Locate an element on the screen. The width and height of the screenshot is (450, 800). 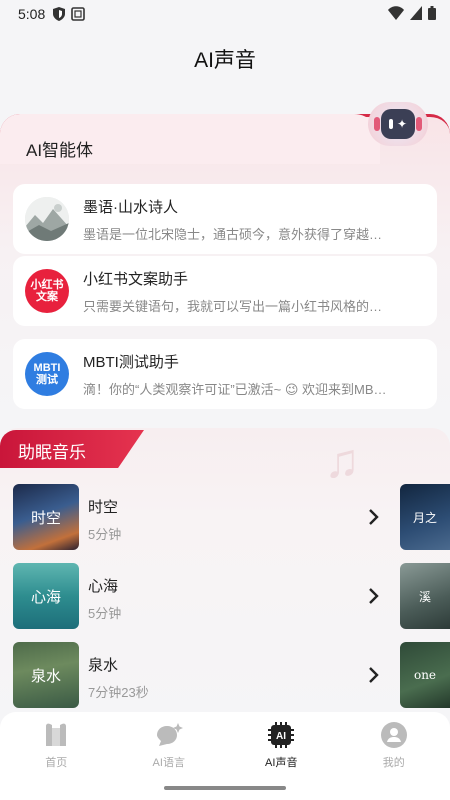
music-side-thumb: one is located at coordinates (425, 675).